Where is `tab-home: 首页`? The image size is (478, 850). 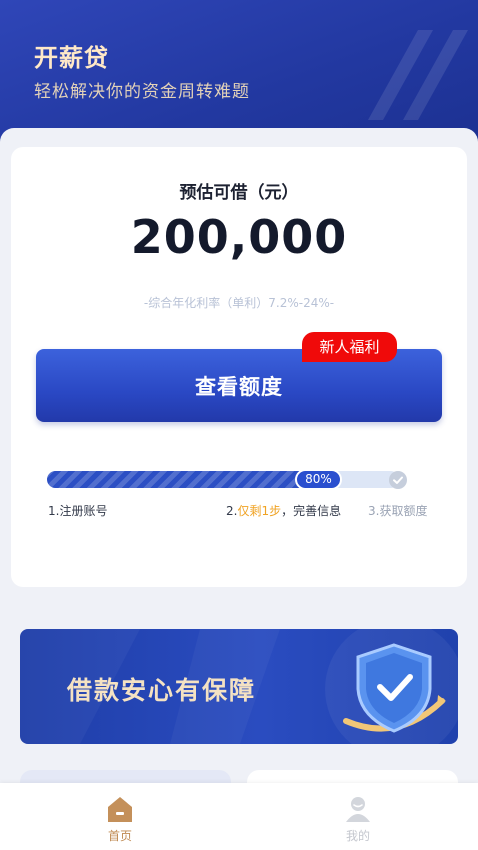
tab-home: 首页 is located at coordinates (120, 816).